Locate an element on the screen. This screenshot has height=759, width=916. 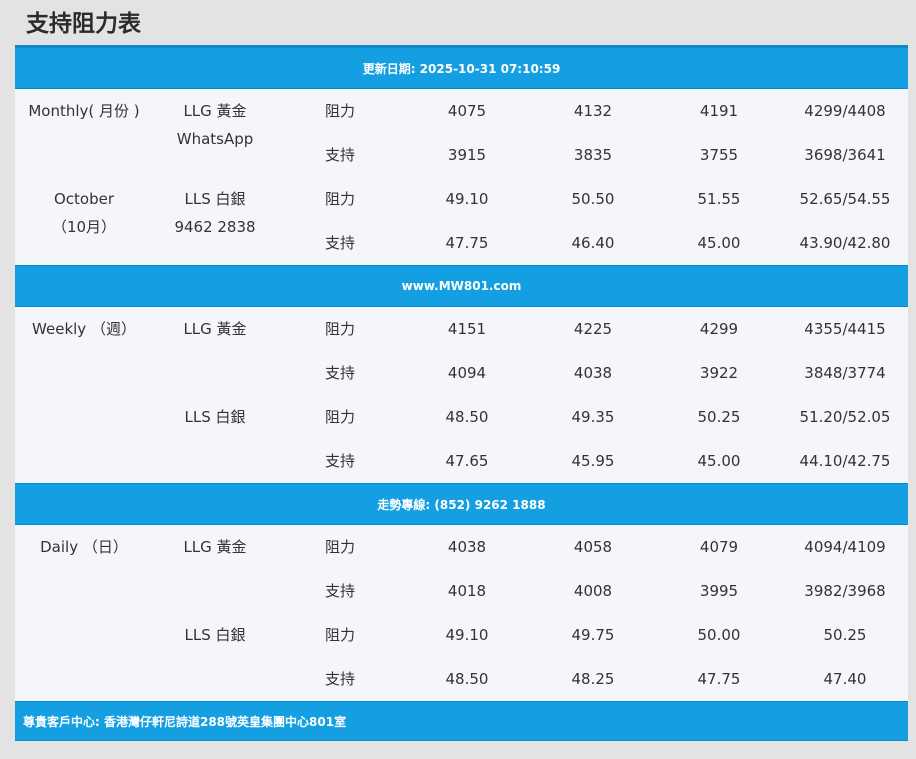
value-cell: 3915 is located at coordinates (467, 155).